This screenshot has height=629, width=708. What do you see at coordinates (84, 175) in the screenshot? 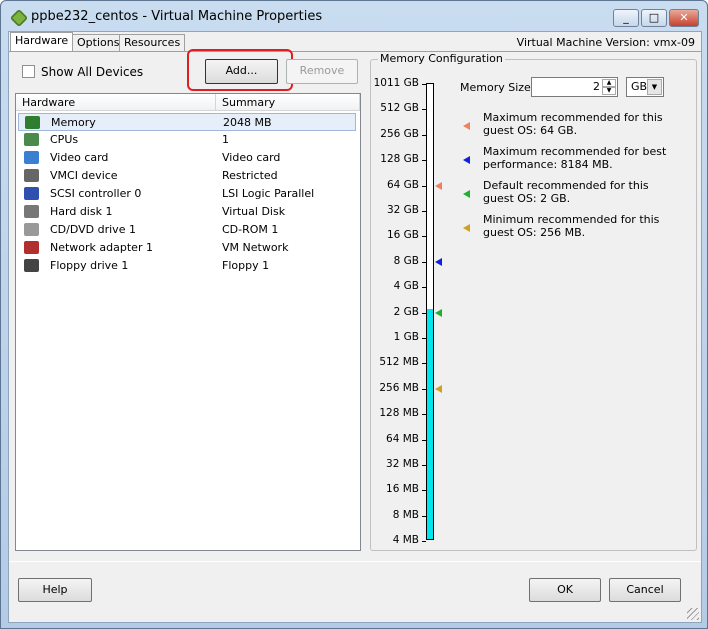
I see `hardware-name: VMCI device` at bounding box center [84, 175].